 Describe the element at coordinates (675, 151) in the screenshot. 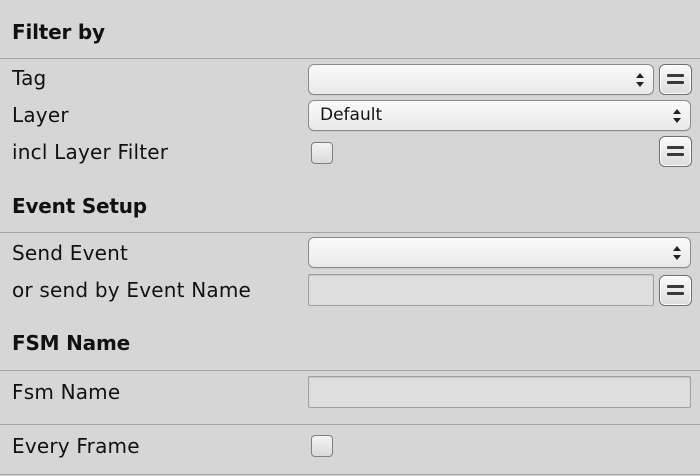

I see `incl-layer-filter-variable-toggle-button` at that location.